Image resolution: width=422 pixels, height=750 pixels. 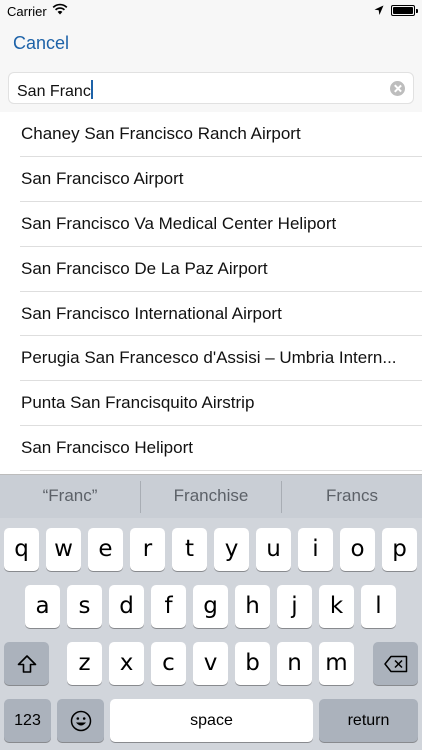 I want to click on emoji-icon, so click(x=80, y=720).